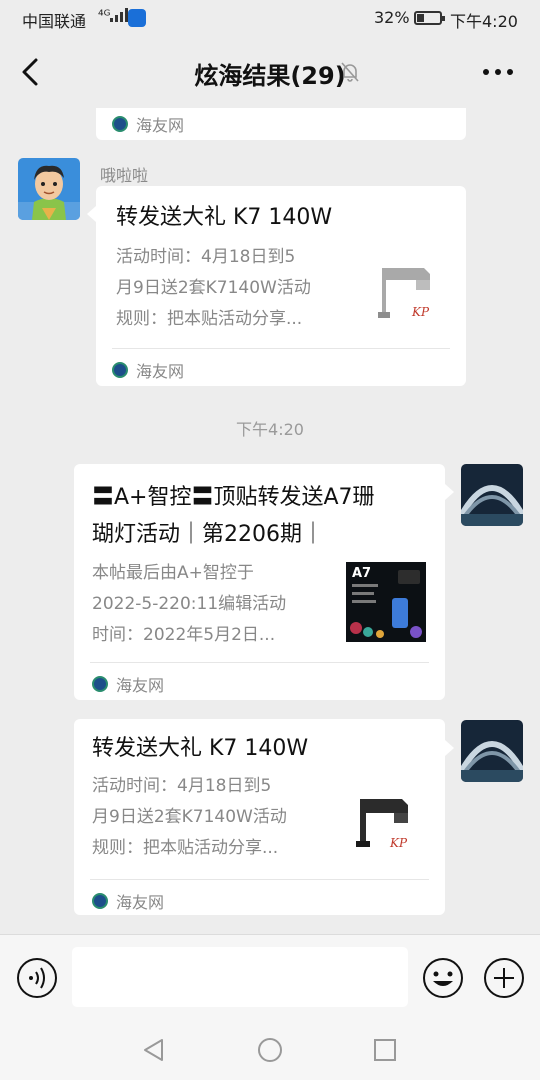 The width and height of the screenshot is (540, 1080). What do you see at coordinates (281, 124) in the screenshot?
I see `link-card-partial: 海友网` at bounding box center [281, 124].